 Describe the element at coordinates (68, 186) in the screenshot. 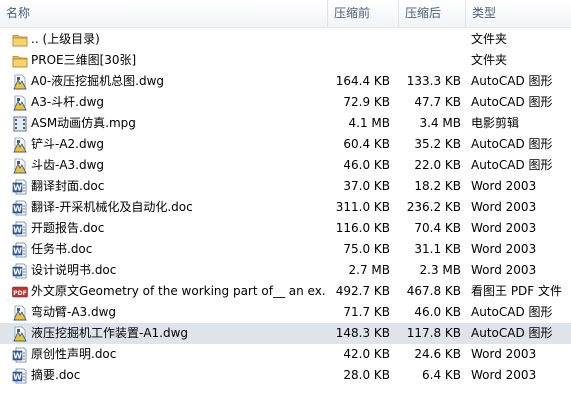

I see `file-name: 翻译封面.doc` at that location.